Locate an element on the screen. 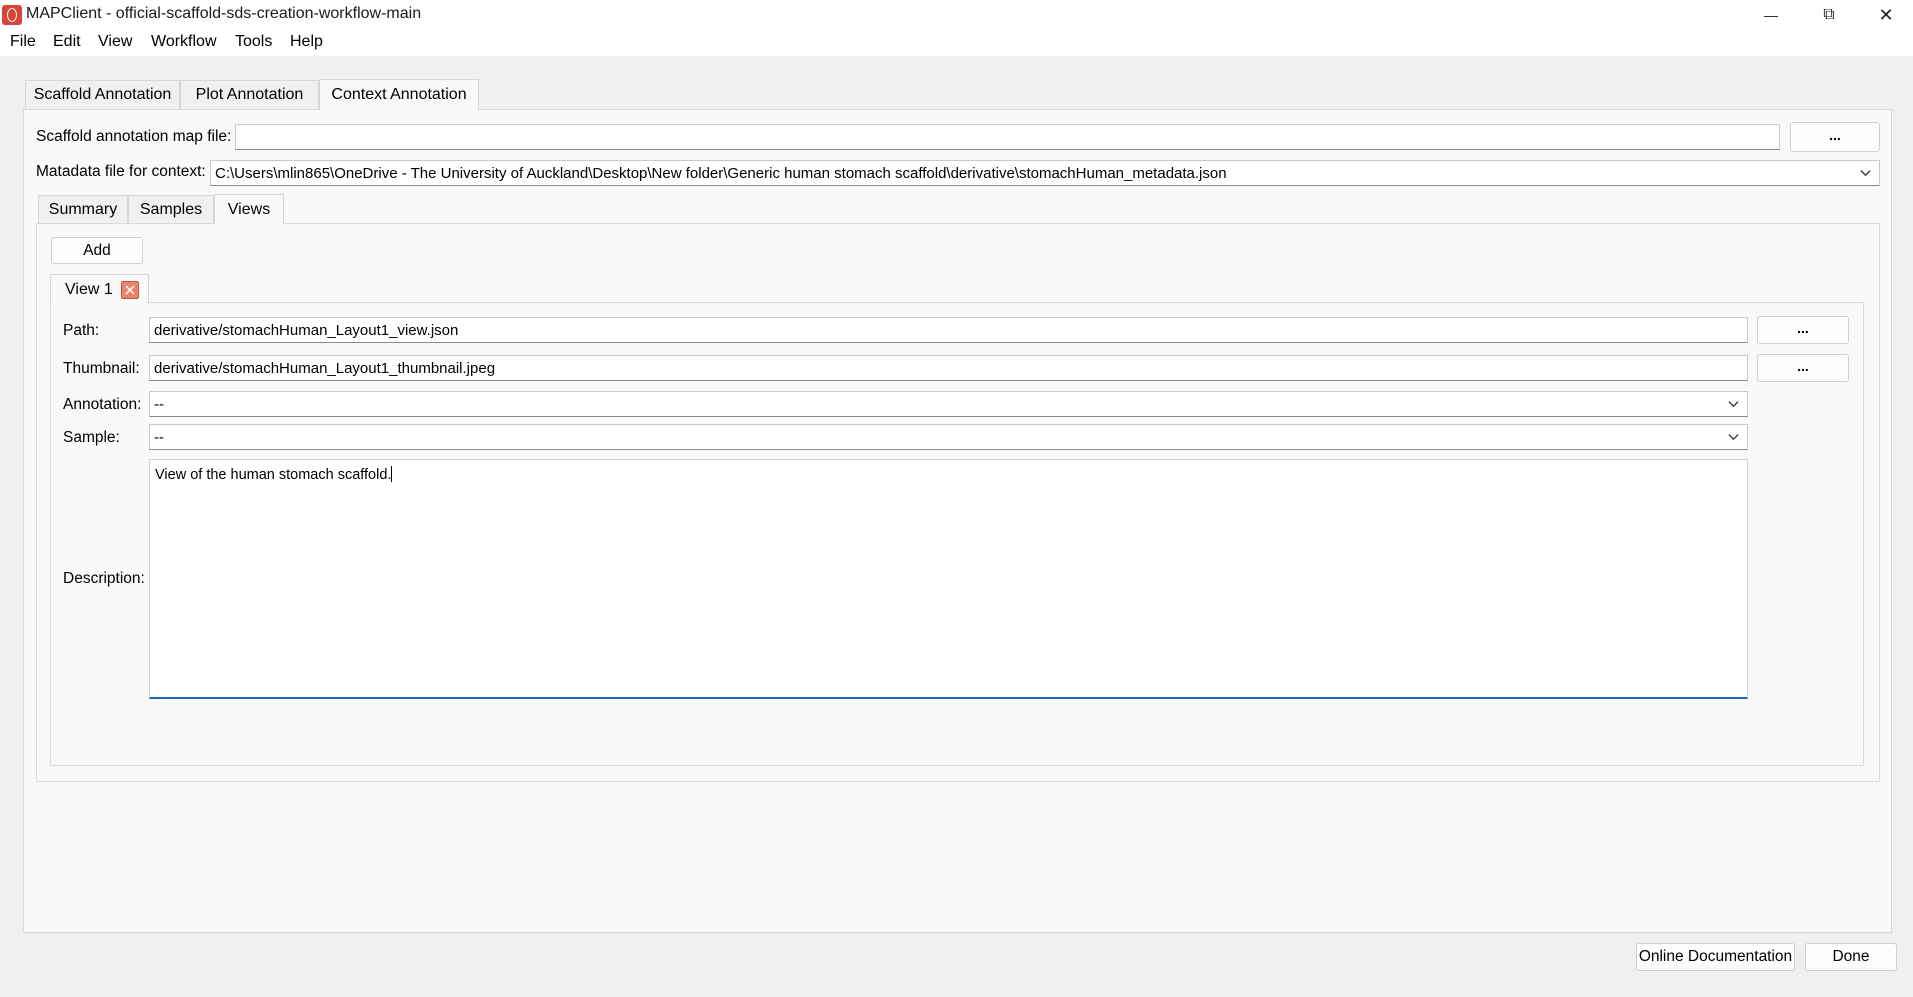 The height and width of the screenshot is (997, 1913). restore-button: ⧉ is located at coordinates (1829, 15).